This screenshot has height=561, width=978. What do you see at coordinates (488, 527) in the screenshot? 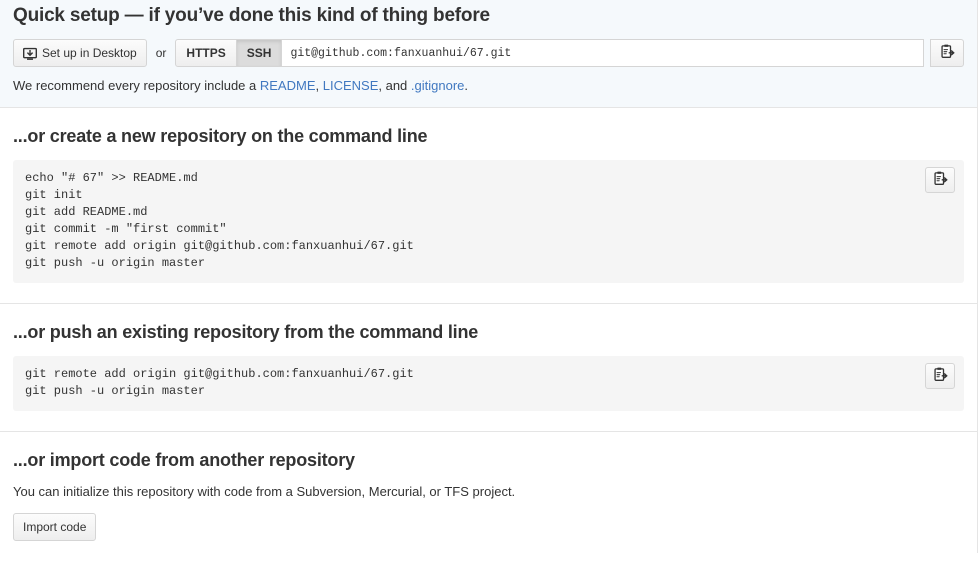
I see `import-code-button-row: Import code` at bounding box center [488, 527].